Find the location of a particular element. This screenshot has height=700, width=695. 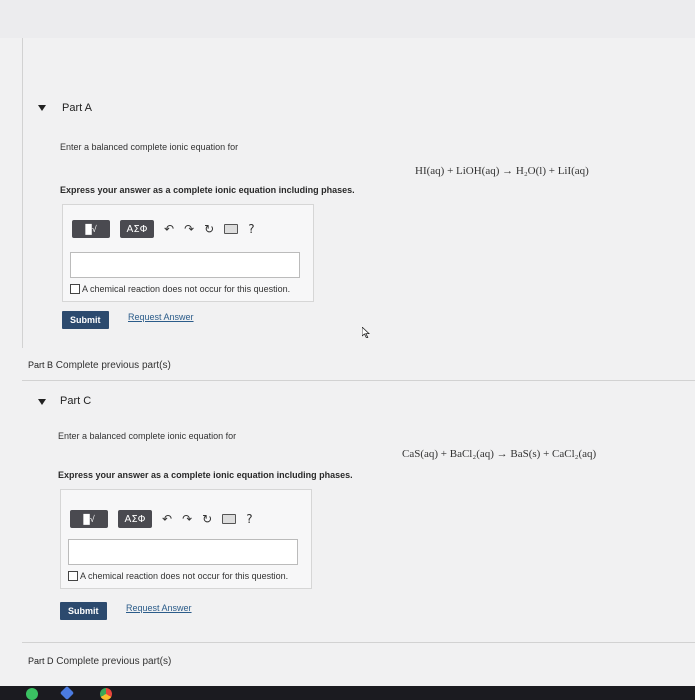

mouse-cursor-icon is located at coordinates (366, 332).